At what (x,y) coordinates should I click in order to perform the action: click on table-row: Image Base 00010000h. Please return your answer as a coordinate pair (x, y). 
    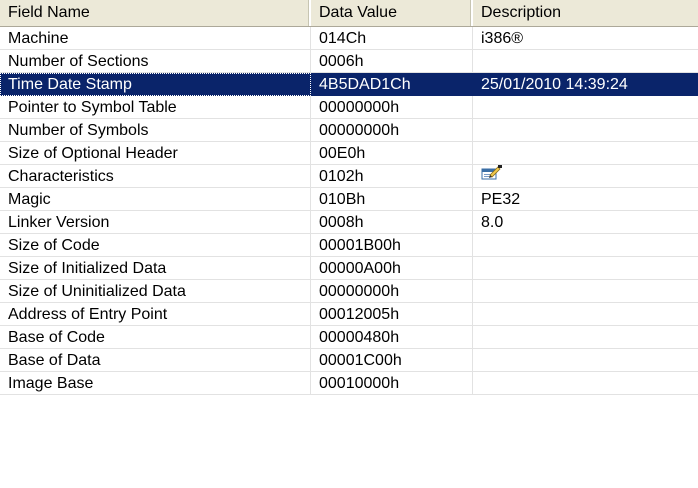
    Looking at the image, I should click on (349, 383).